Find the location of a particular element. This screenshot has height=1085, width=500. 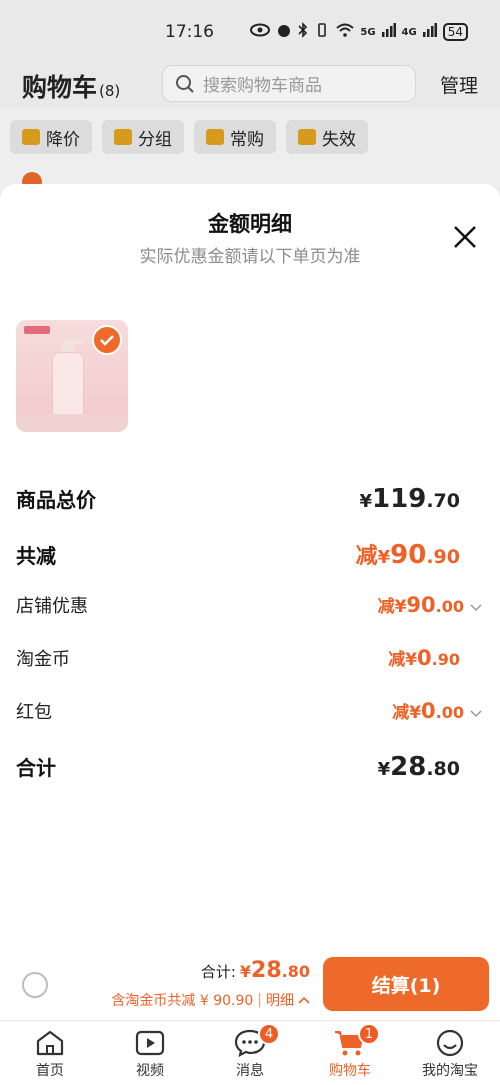

product-selected-checkbox is located at coordinates (107, 340).